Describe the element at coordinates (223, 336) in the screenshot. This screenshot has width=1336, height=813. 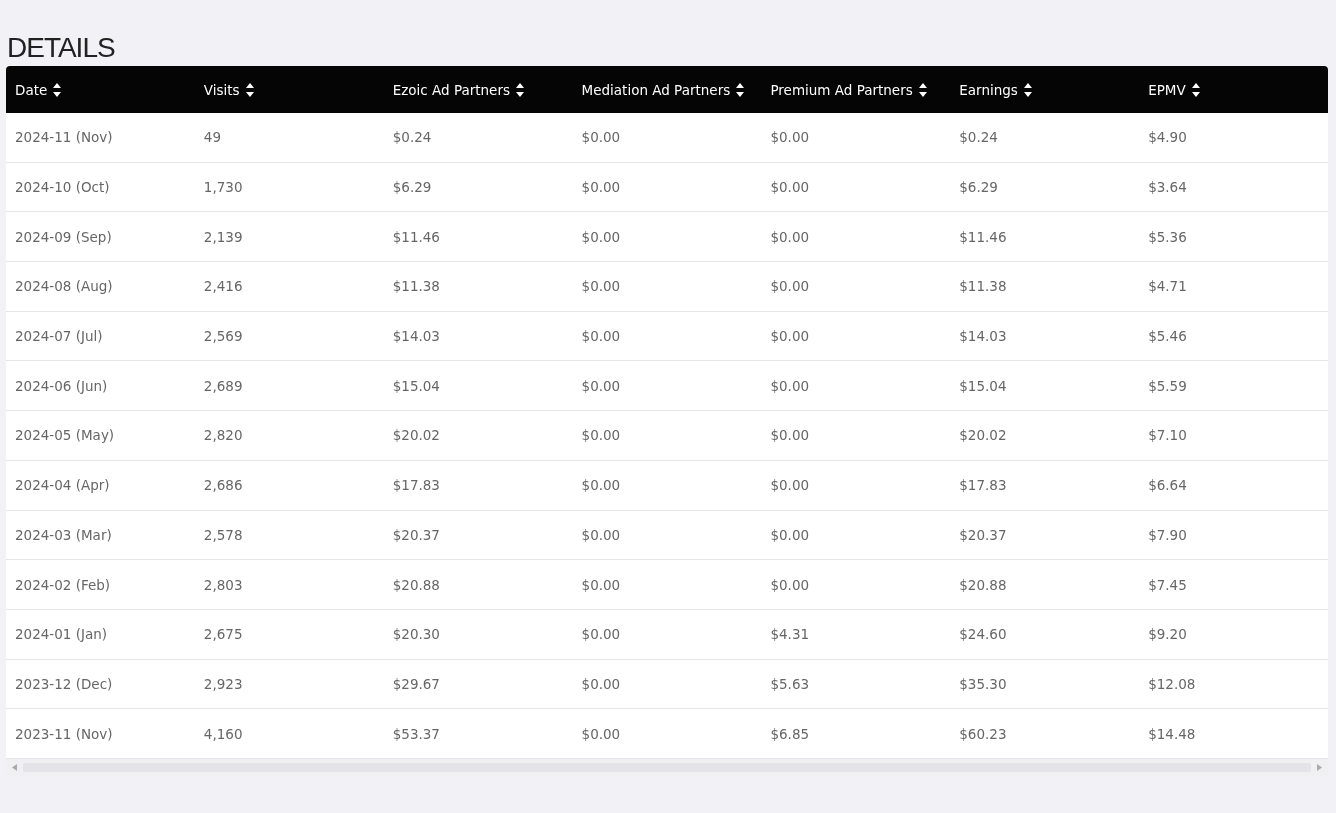
I see `table-cell-text: 2,569` at that location.